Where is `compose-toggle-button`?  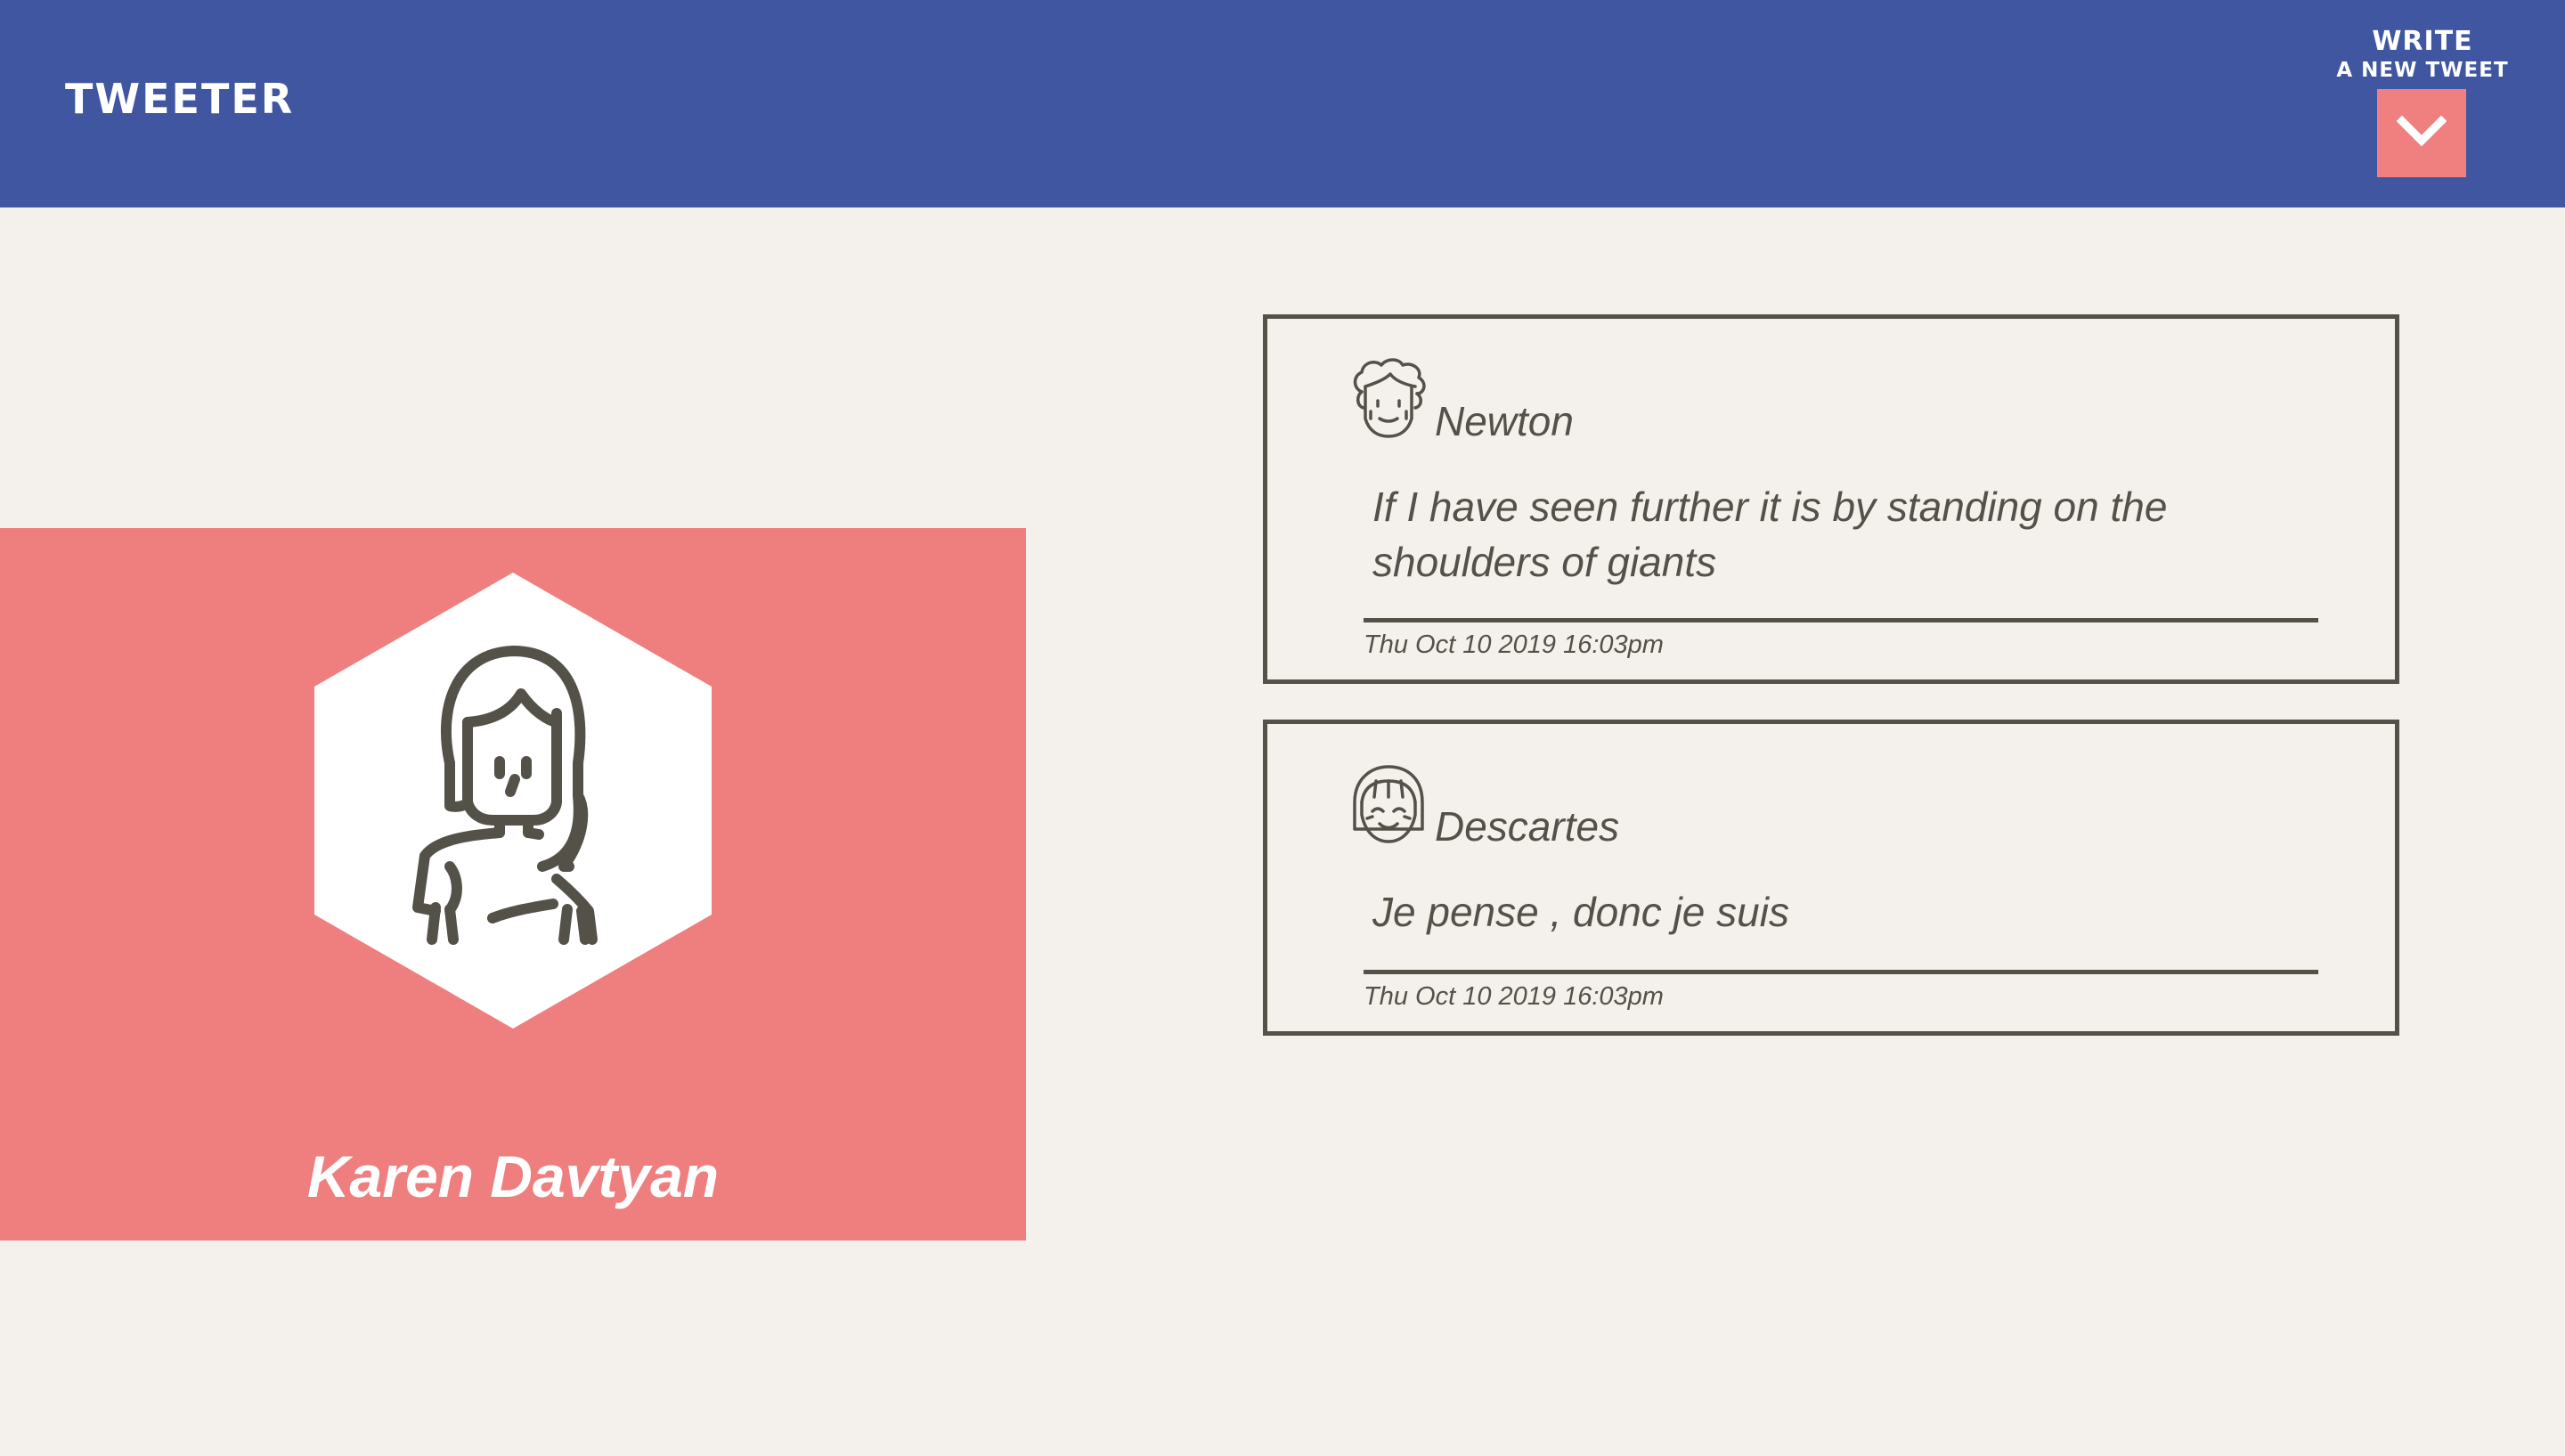 compose-toggle-button is located at coordinates (2421, 133).